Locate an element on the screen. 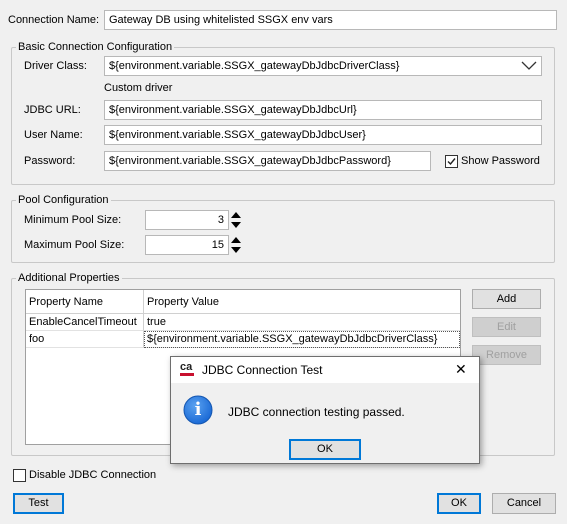 This screenshot has height=524, width=567. jdbc-url-label: JDBC URL: is located at coordinates (52, 110).